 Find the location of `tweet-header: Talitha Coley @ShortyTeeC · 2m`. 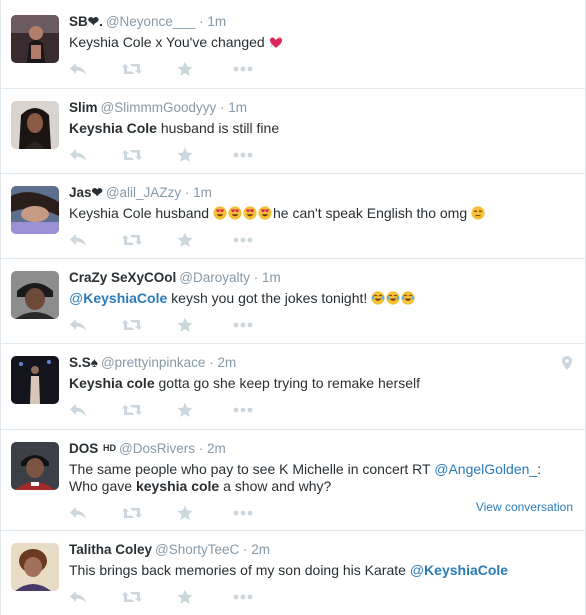

tweet-header: Talitha Coley @ShortyTeeC · 2m is located at coordinates (170, 549).